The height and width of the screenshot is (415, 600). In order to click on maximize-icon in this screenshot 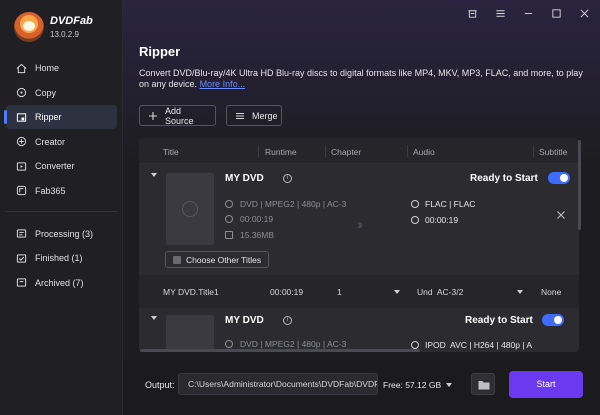, I will do `click(556, 13)`.